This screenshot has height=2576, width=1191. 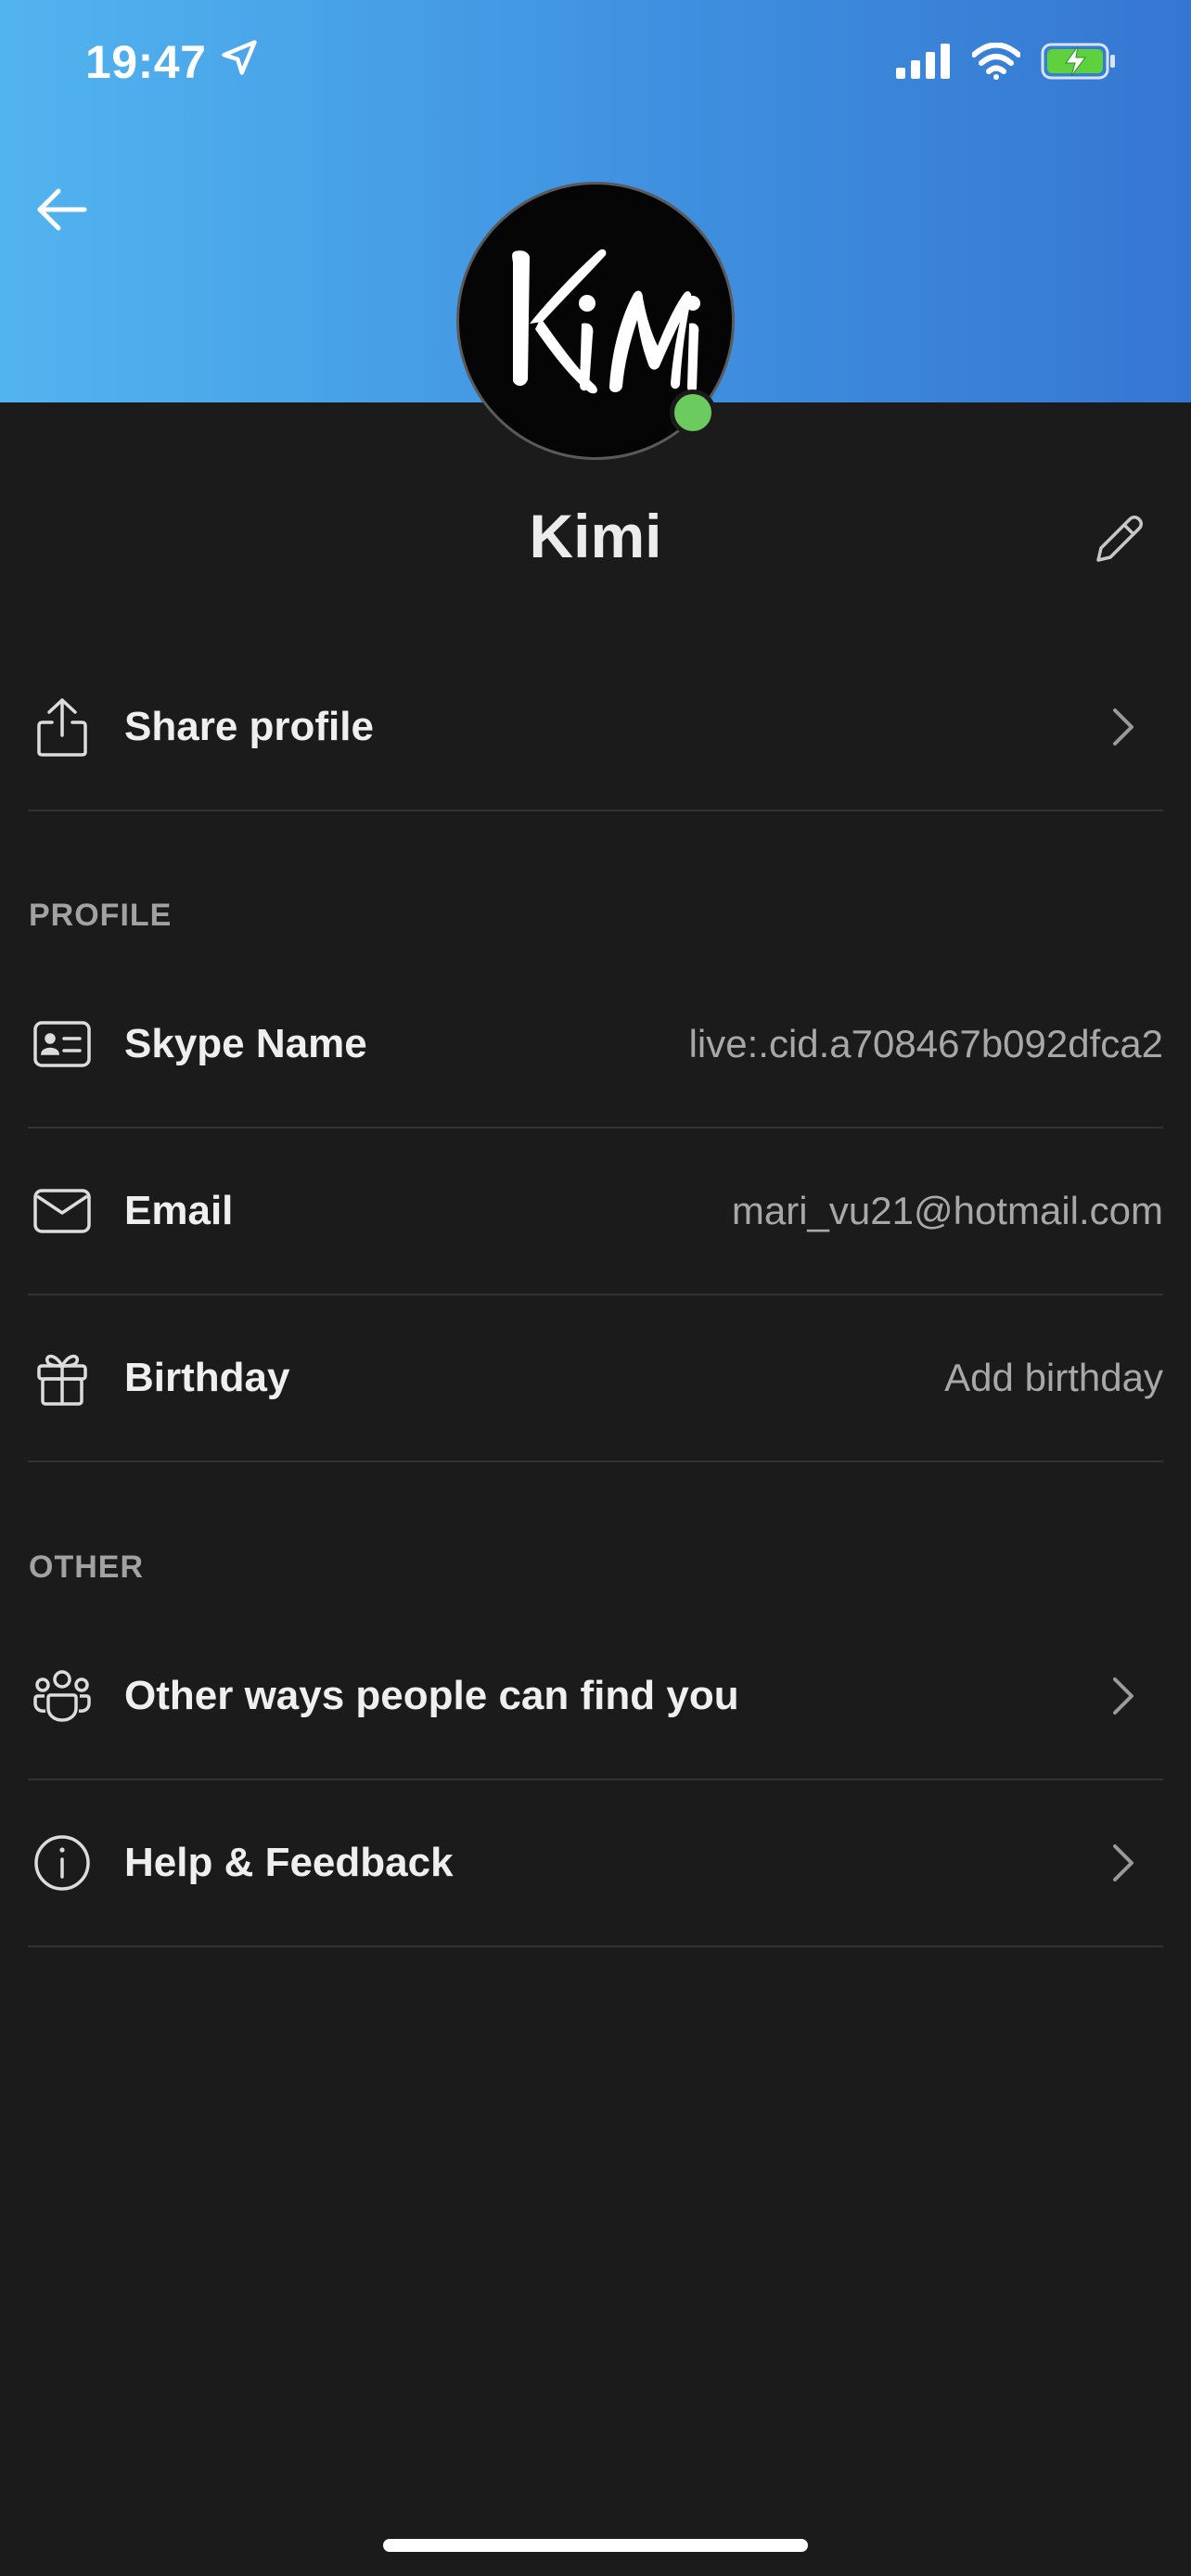 What do you see at coordinates (207, 1377) in the screenshot?
I see `birthday-label: Birthday` at bounding box center [207, 1377].